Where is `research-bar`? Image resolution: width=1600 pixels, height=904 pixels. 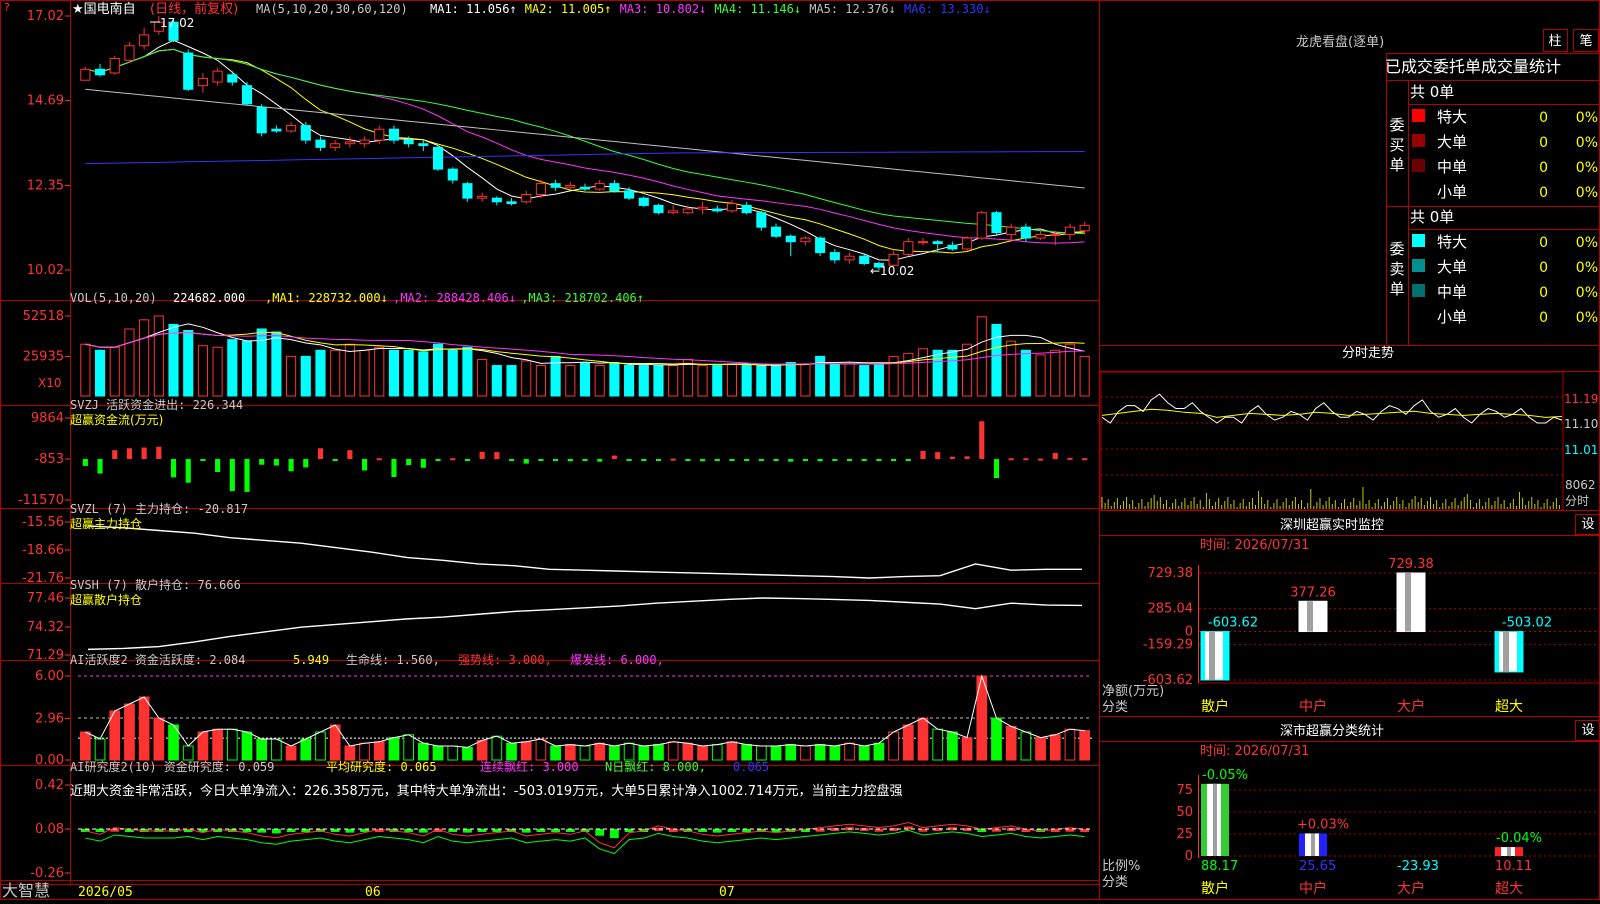 research-bar is located at coordinates (262, 831).